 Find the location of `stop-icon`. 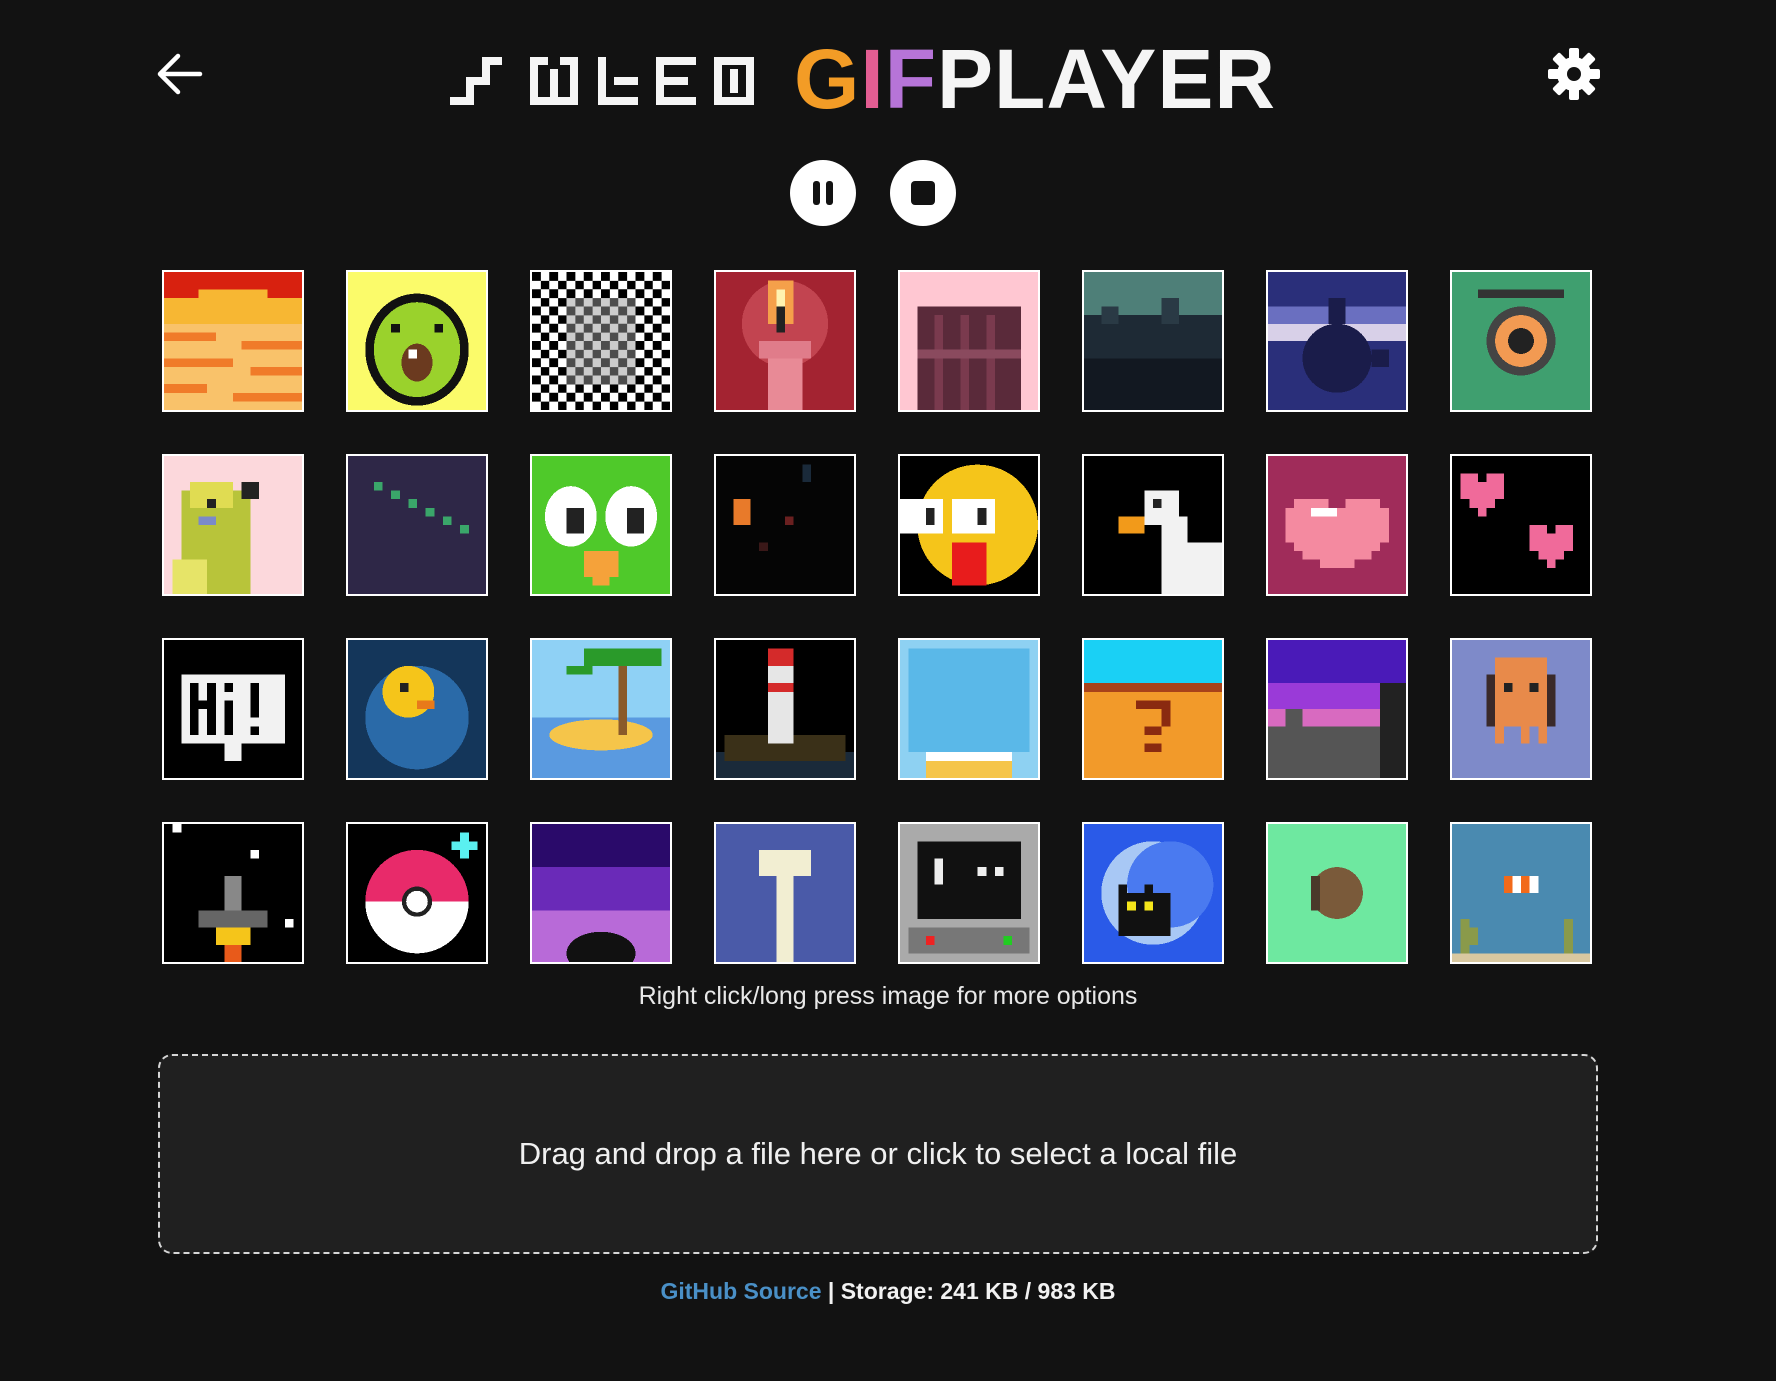

stop-icon is located at coordinates (923, 193).